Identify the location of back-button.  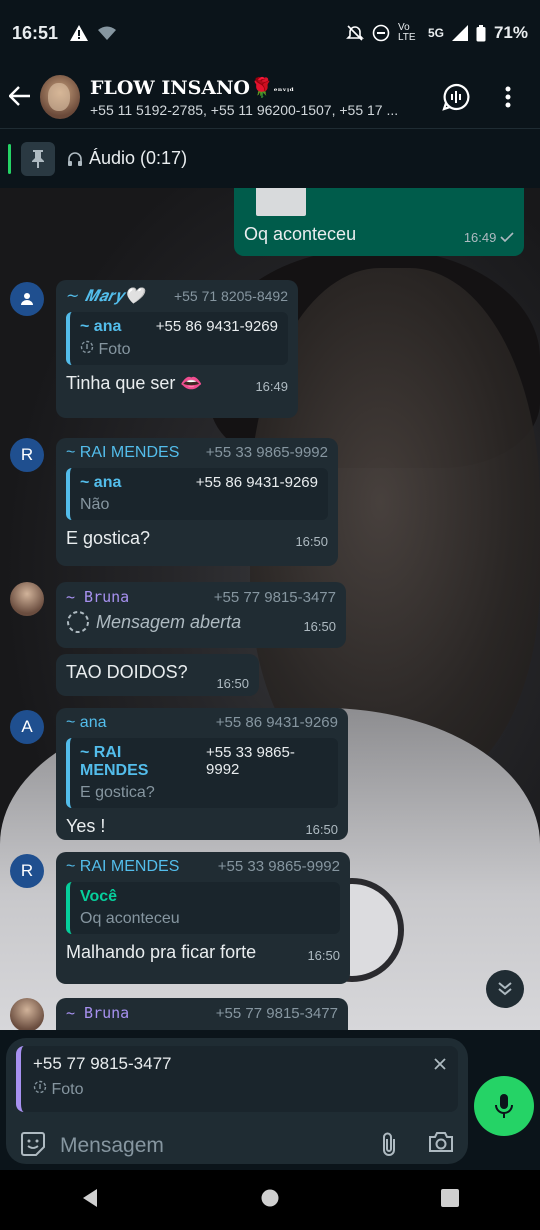
(20, 97).